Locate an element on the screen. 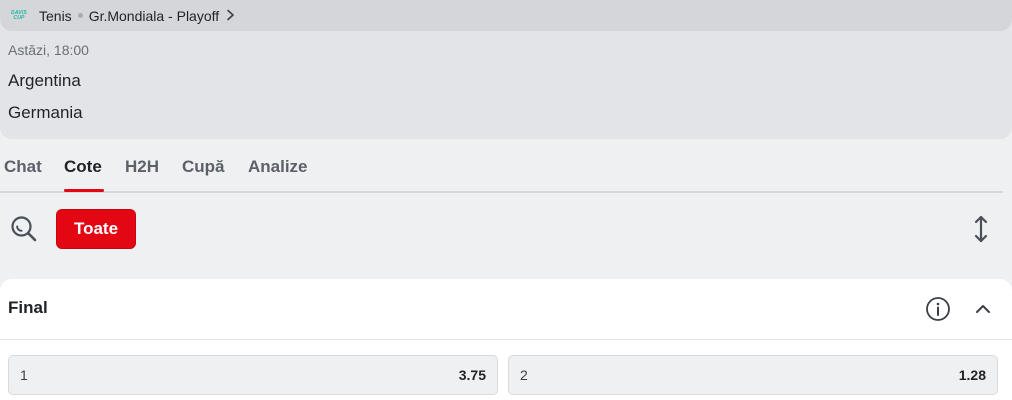 This screenshot has height=400, width=1012. home-team: Argentina is located at coordinates (44, 80).